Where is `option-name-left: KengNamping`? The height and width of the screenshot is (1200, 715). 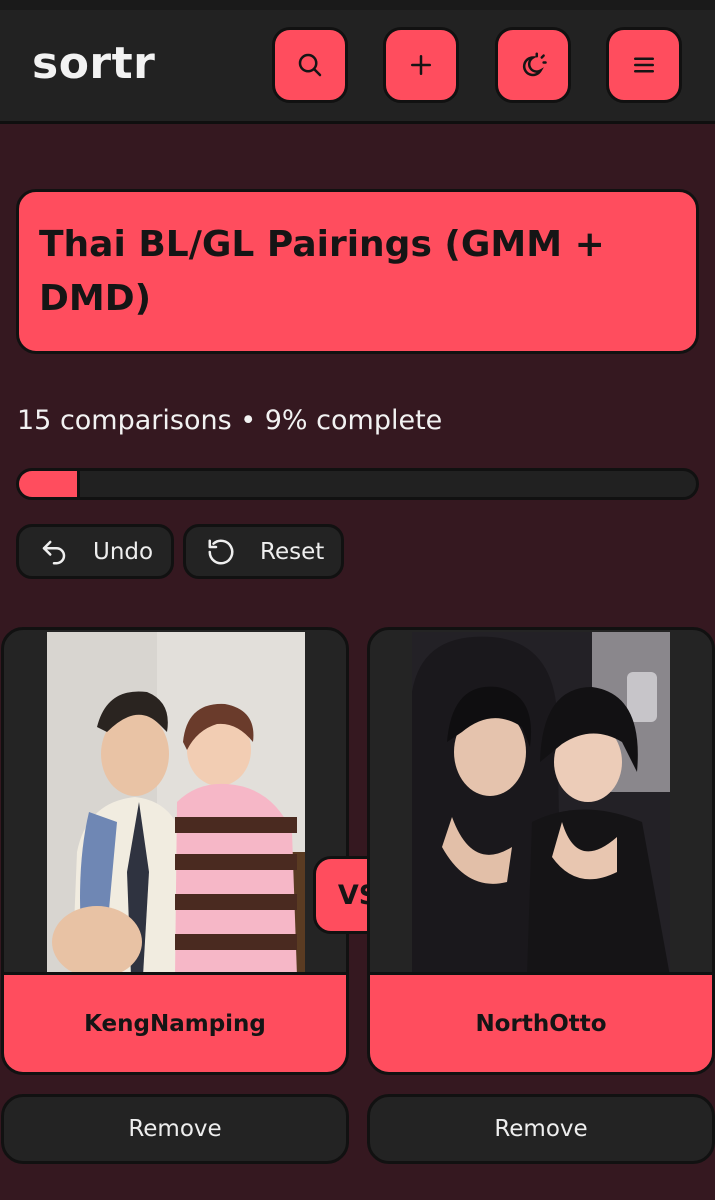
option-name-left: KengNamping is located at coordinates (175, 1022).